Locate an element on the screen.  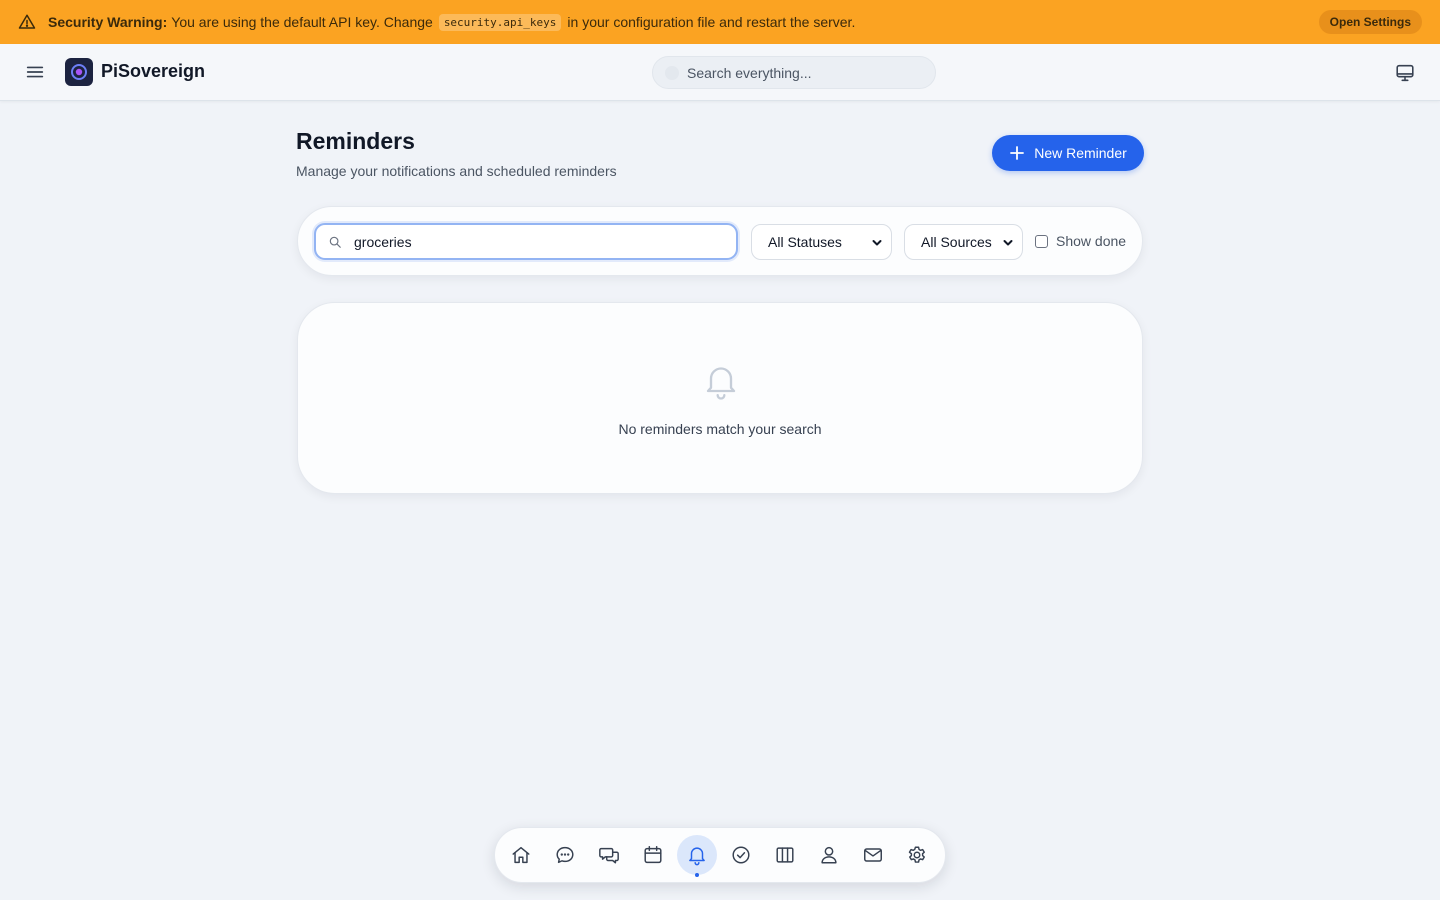
empty-state-message: No reminders match your search is located at coordinates (720, 429).